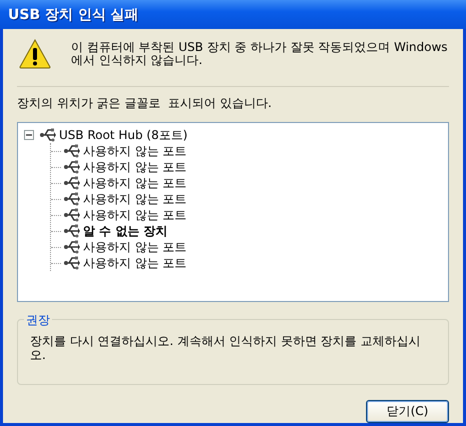 Image resolution: width=466 pixels, height=426 pixels. I want to click on close-button: 닫기(C), so click(407, 411).